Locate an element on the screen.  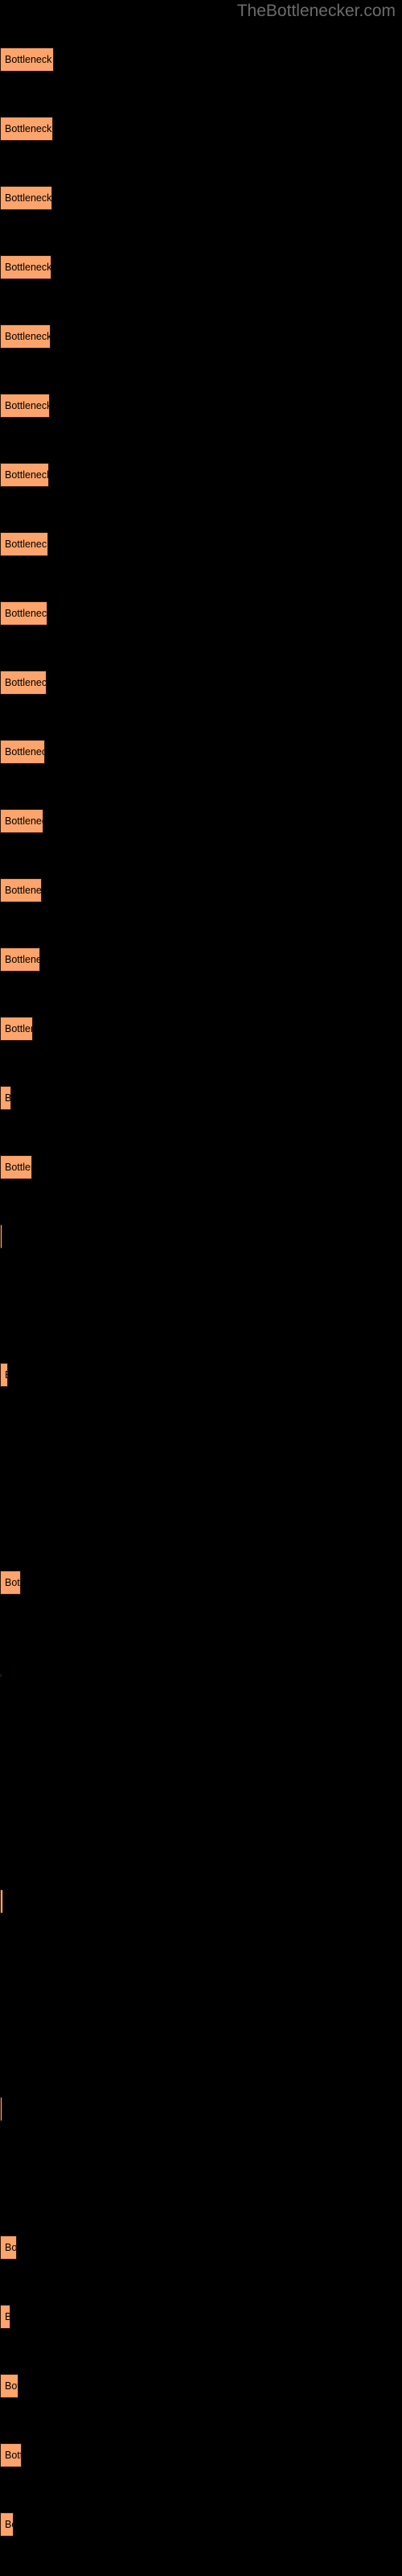
bar-36: Bottleneck result is located at coordinates (7, 2524).